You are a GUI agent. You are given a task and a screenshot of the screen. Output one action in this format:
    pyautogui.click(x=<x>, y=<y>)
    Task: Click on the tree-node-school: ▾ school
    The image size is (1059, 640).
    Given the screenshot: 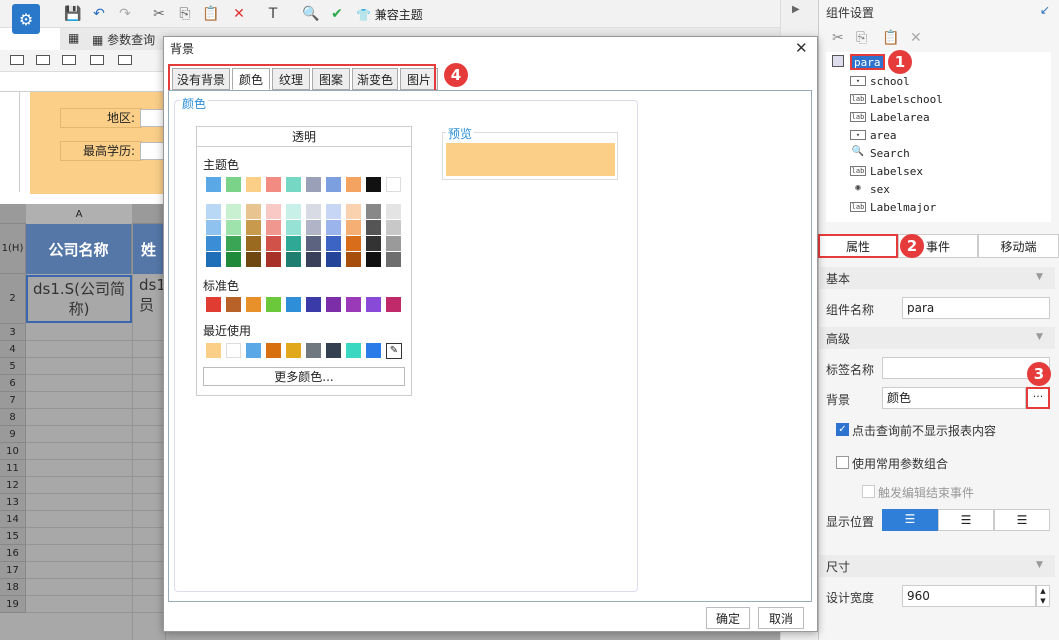 What is the action you would take?
    pyautogui.click(x=880, y=81)
    